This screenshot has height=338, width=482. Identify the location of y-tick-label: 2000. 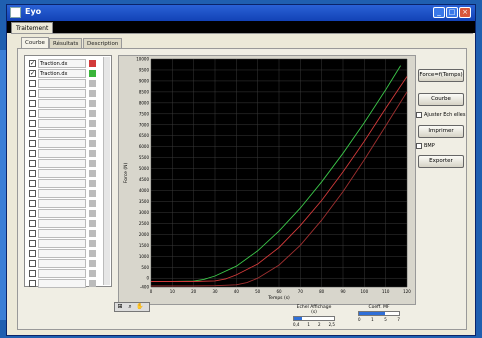
(144, 234).